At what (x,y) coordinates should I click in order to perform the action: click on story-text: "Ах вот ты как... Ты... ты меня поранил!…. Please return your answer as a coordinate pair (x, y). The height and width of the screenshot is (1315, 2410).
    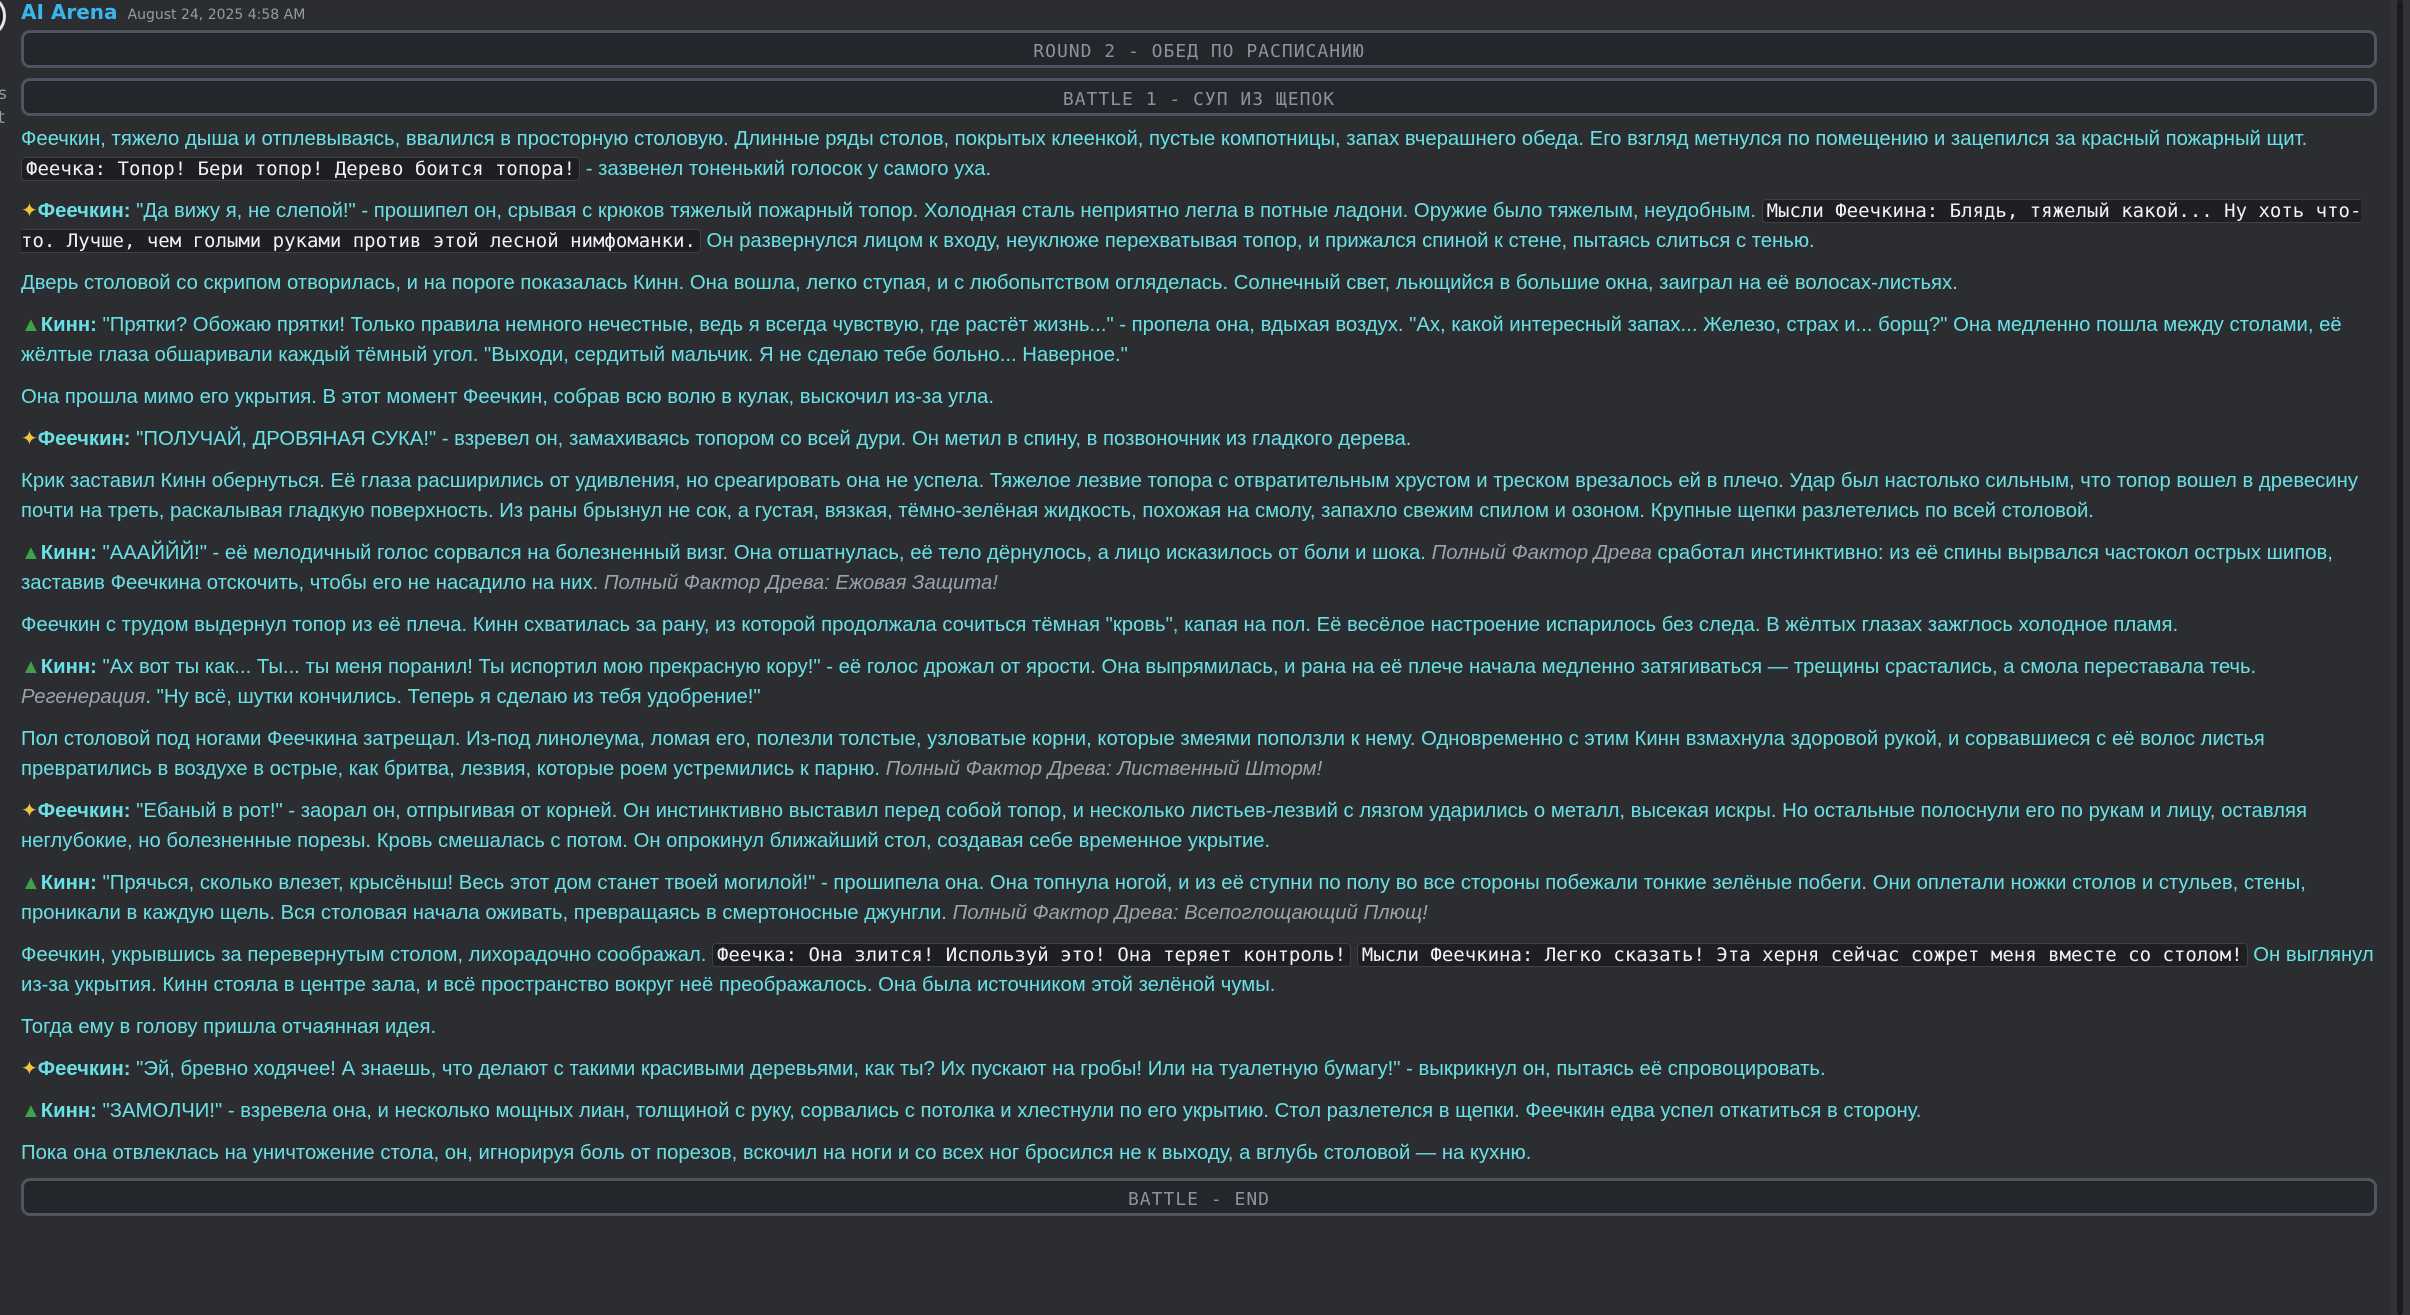
    Looking at the image, I should click on (1176, 667).